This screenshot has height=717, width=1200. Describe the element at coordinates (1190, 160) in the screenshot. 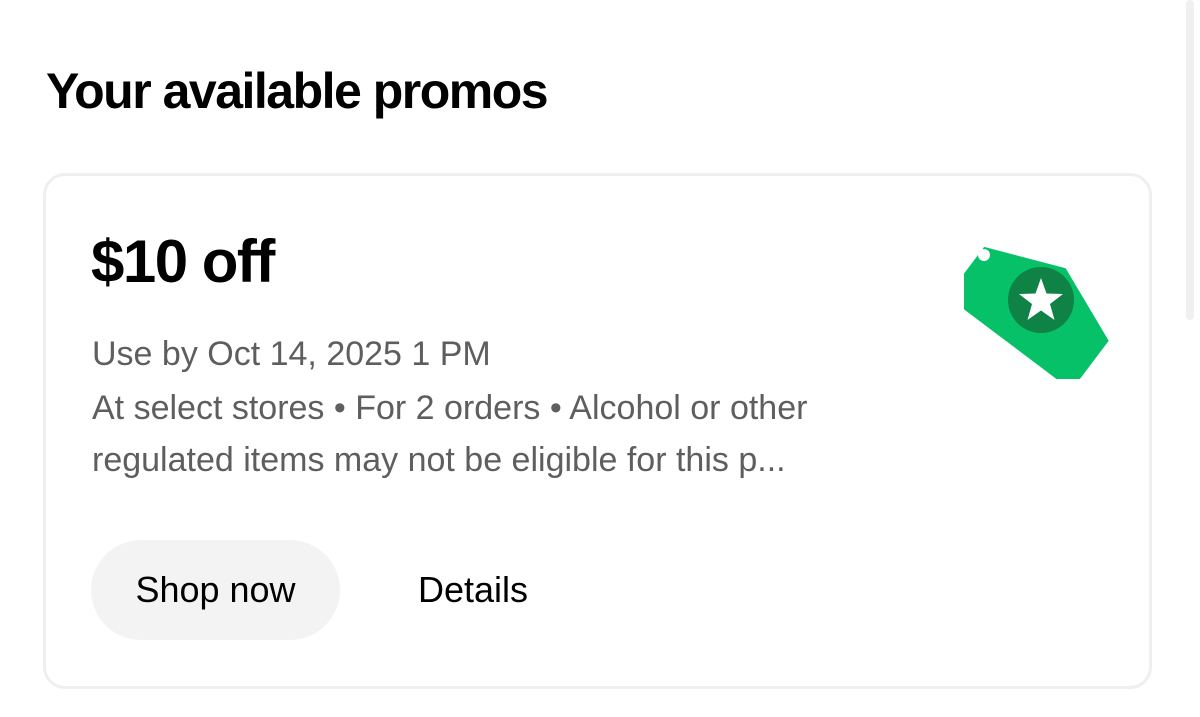

I see `scrollbar` at that location.